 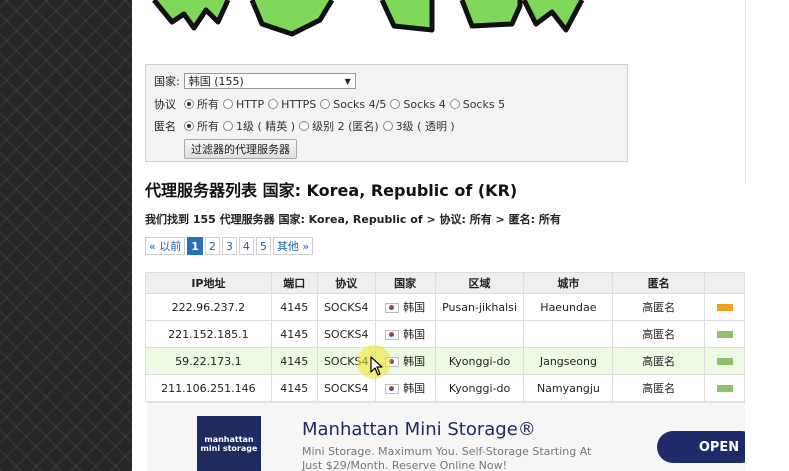 I want to click on site-banner-graphic, so click(x=368, y=18).